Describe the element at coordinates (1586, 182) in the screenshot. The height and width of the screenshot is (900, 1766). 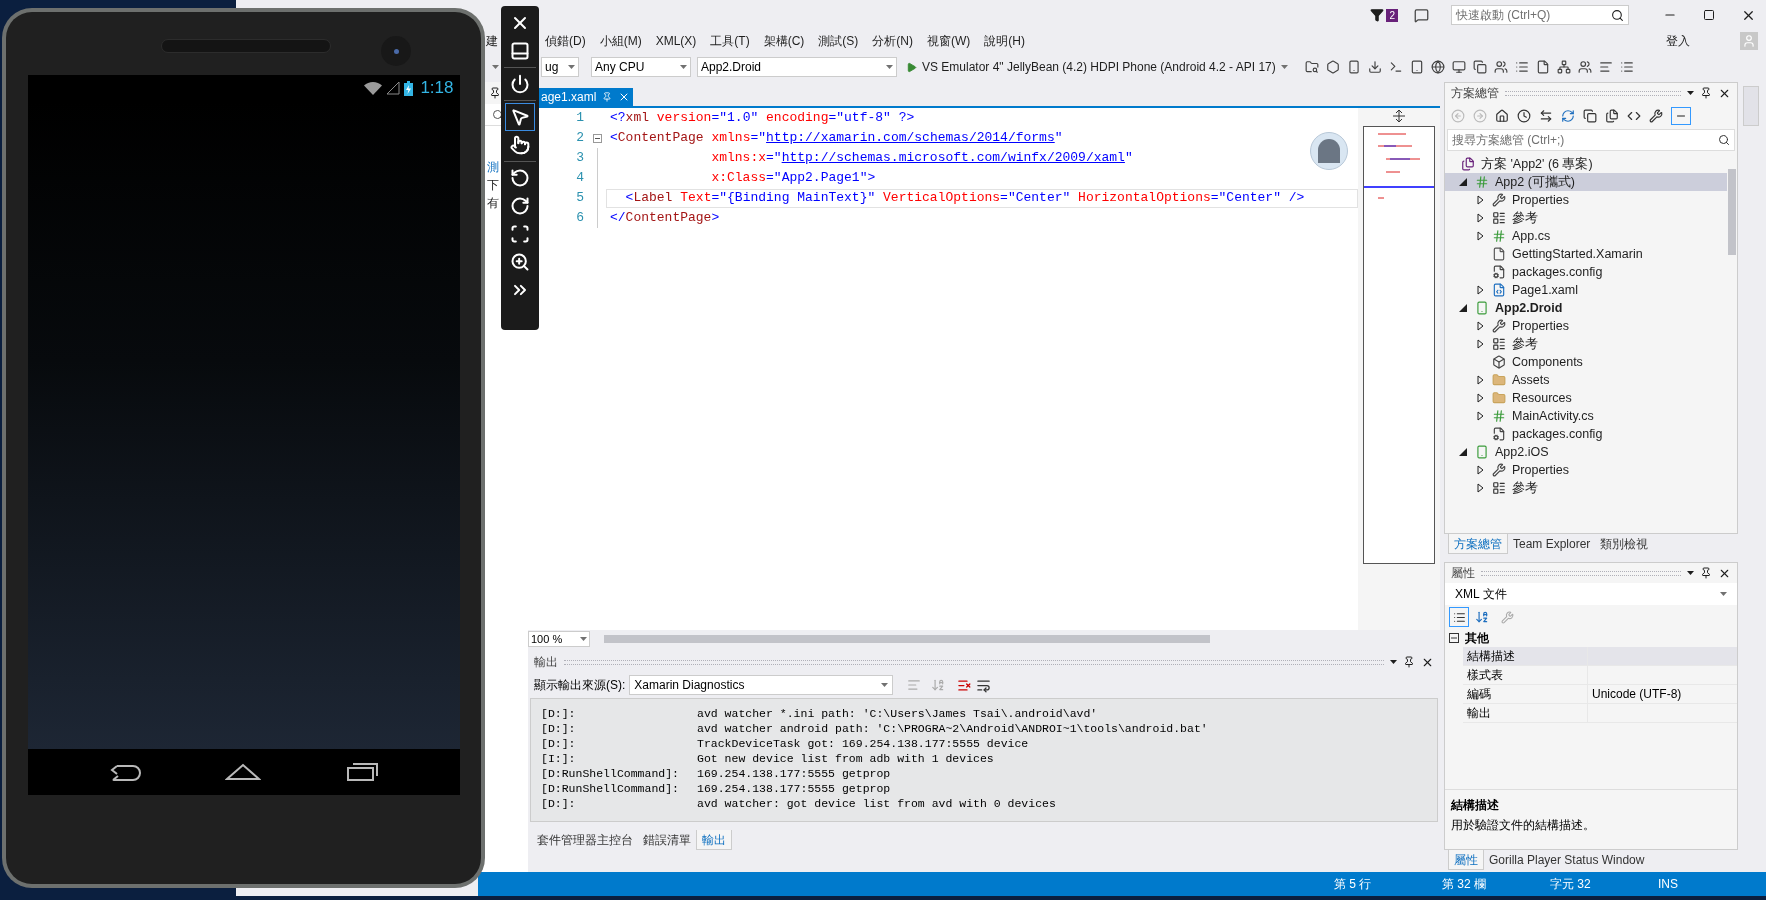
I see `tree-item: App2 (可攜式)` at that location.